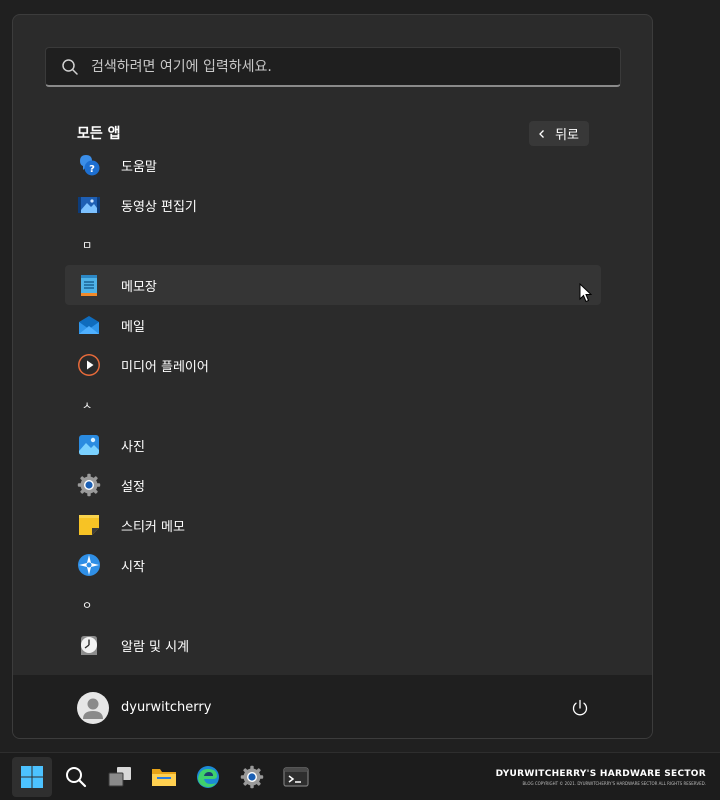  What do you see at coordinates (333, 325) in the screenshot?
I see `app-item-mail: 메일` at bounding box center [333, 325].